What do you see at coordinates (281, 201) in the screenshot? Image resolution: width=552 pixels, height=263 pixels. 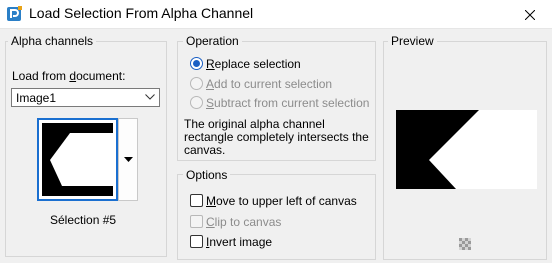 I see `move-to-upper-left-label: Move to upper left of canvas` at bounding box center [281, 201].